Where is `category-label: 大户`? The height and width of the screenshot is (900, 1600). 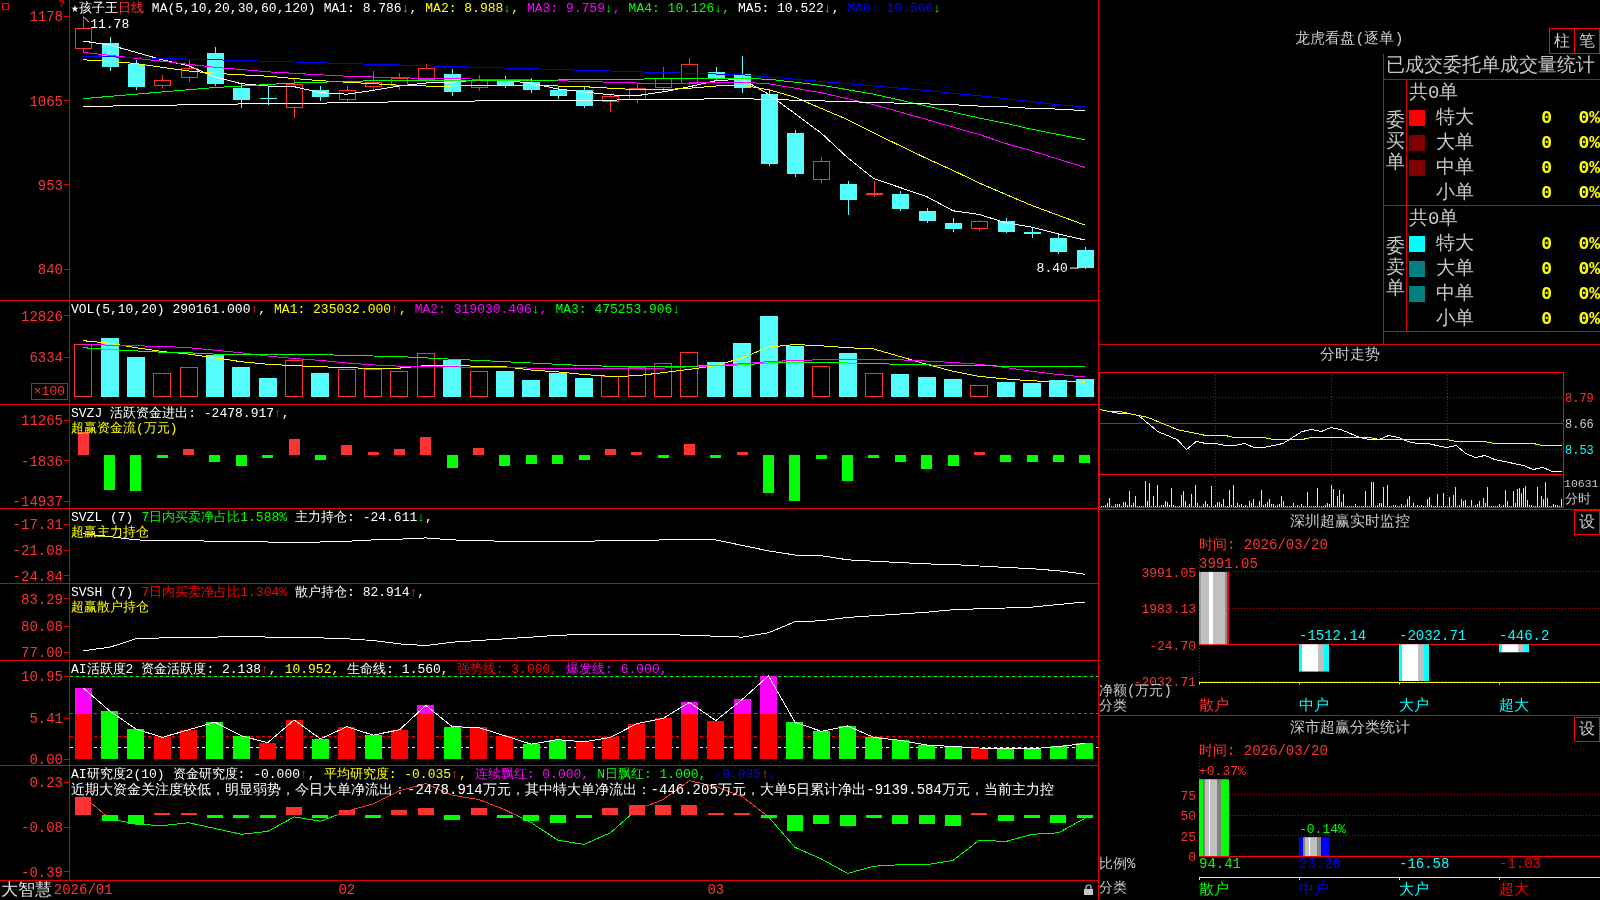
category-label: 大户 is located at coordinates (1414, 891).